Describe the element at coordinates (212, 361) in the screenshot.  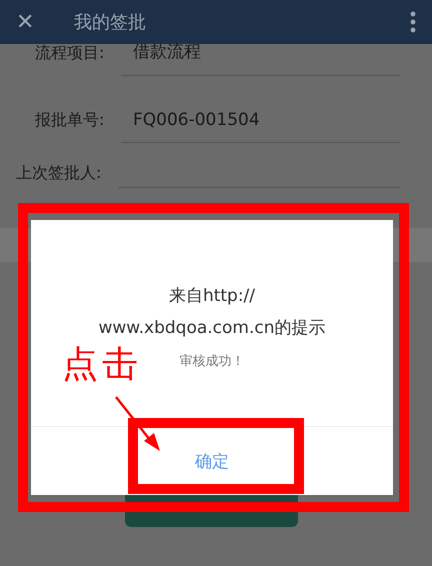
I see `dialog-message: 审核成功！` at that location.